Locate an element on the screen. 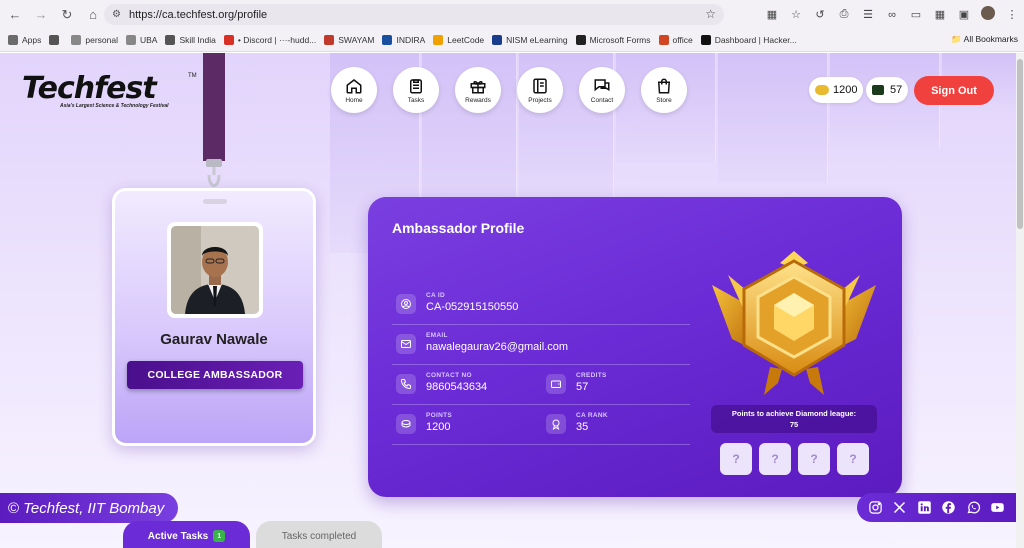 This screenshot has height=548, width=1024. translate-icon: ☰ is located at coordinates (868, 14).